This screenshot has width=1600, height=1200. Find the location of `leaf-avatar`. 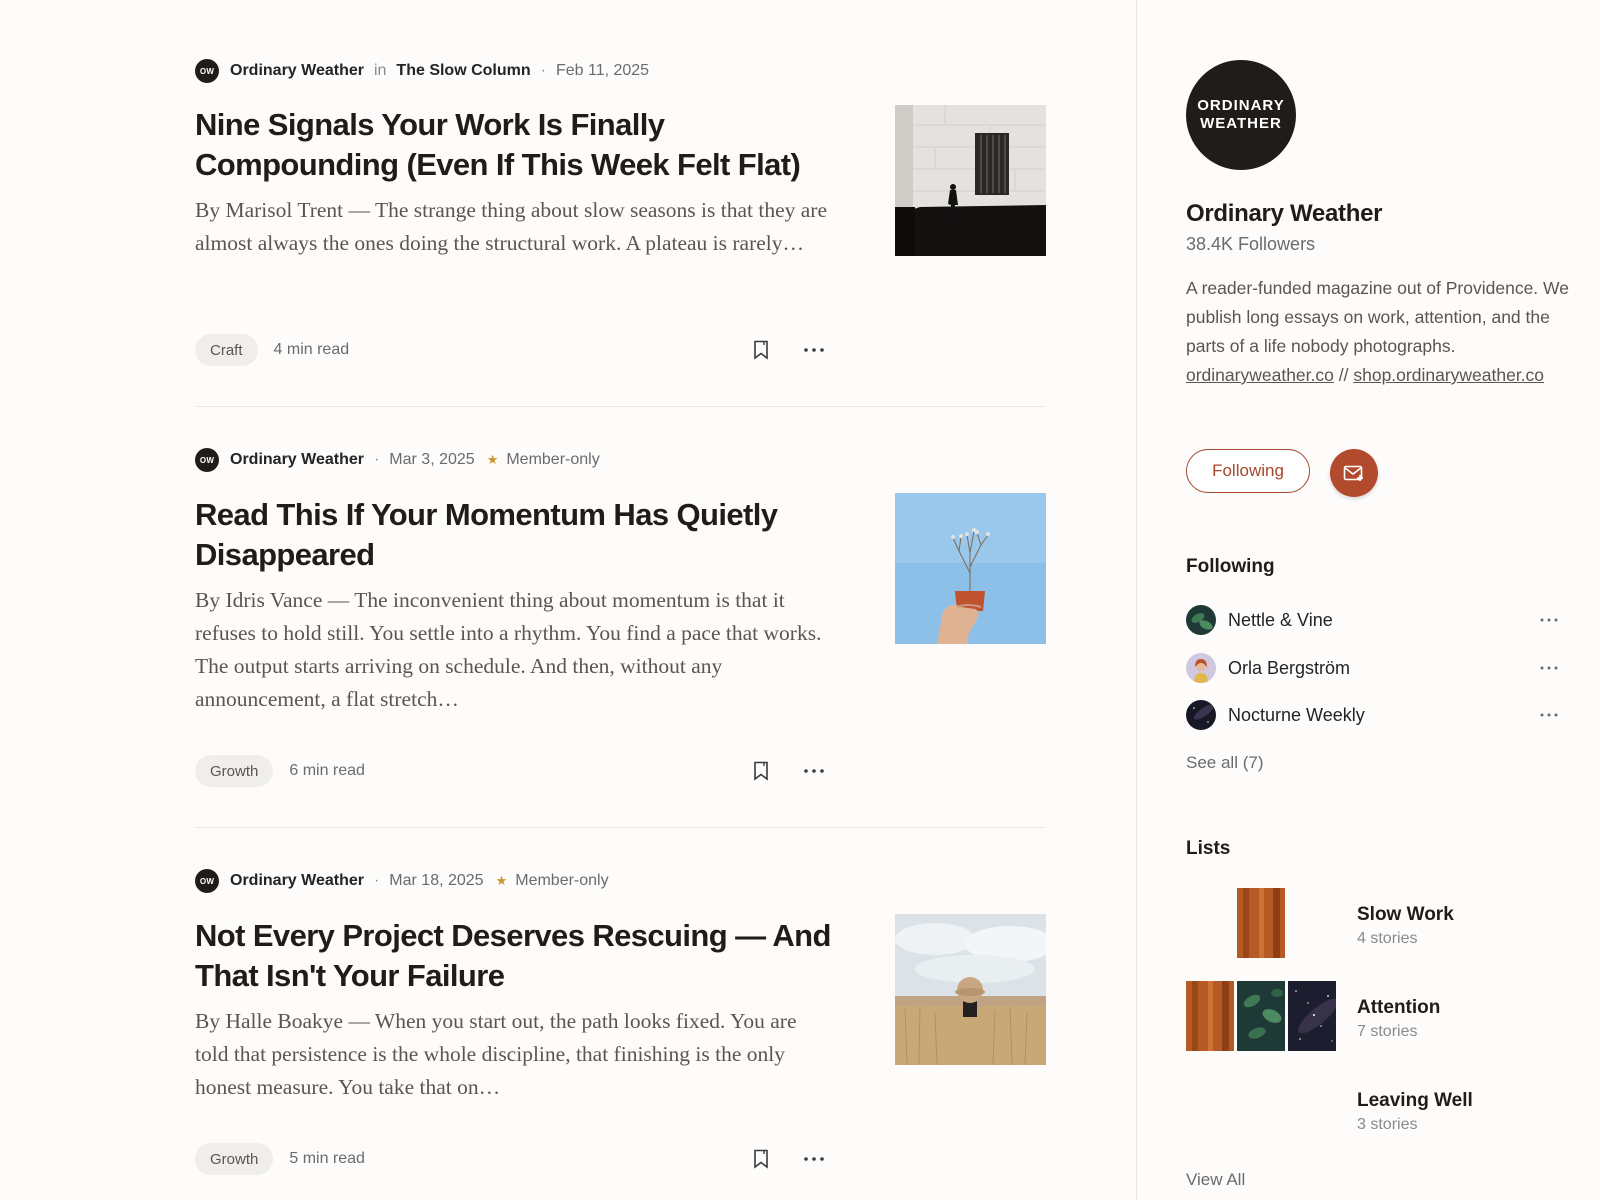

leaf-avatar is located at coordinates (1201, 620).